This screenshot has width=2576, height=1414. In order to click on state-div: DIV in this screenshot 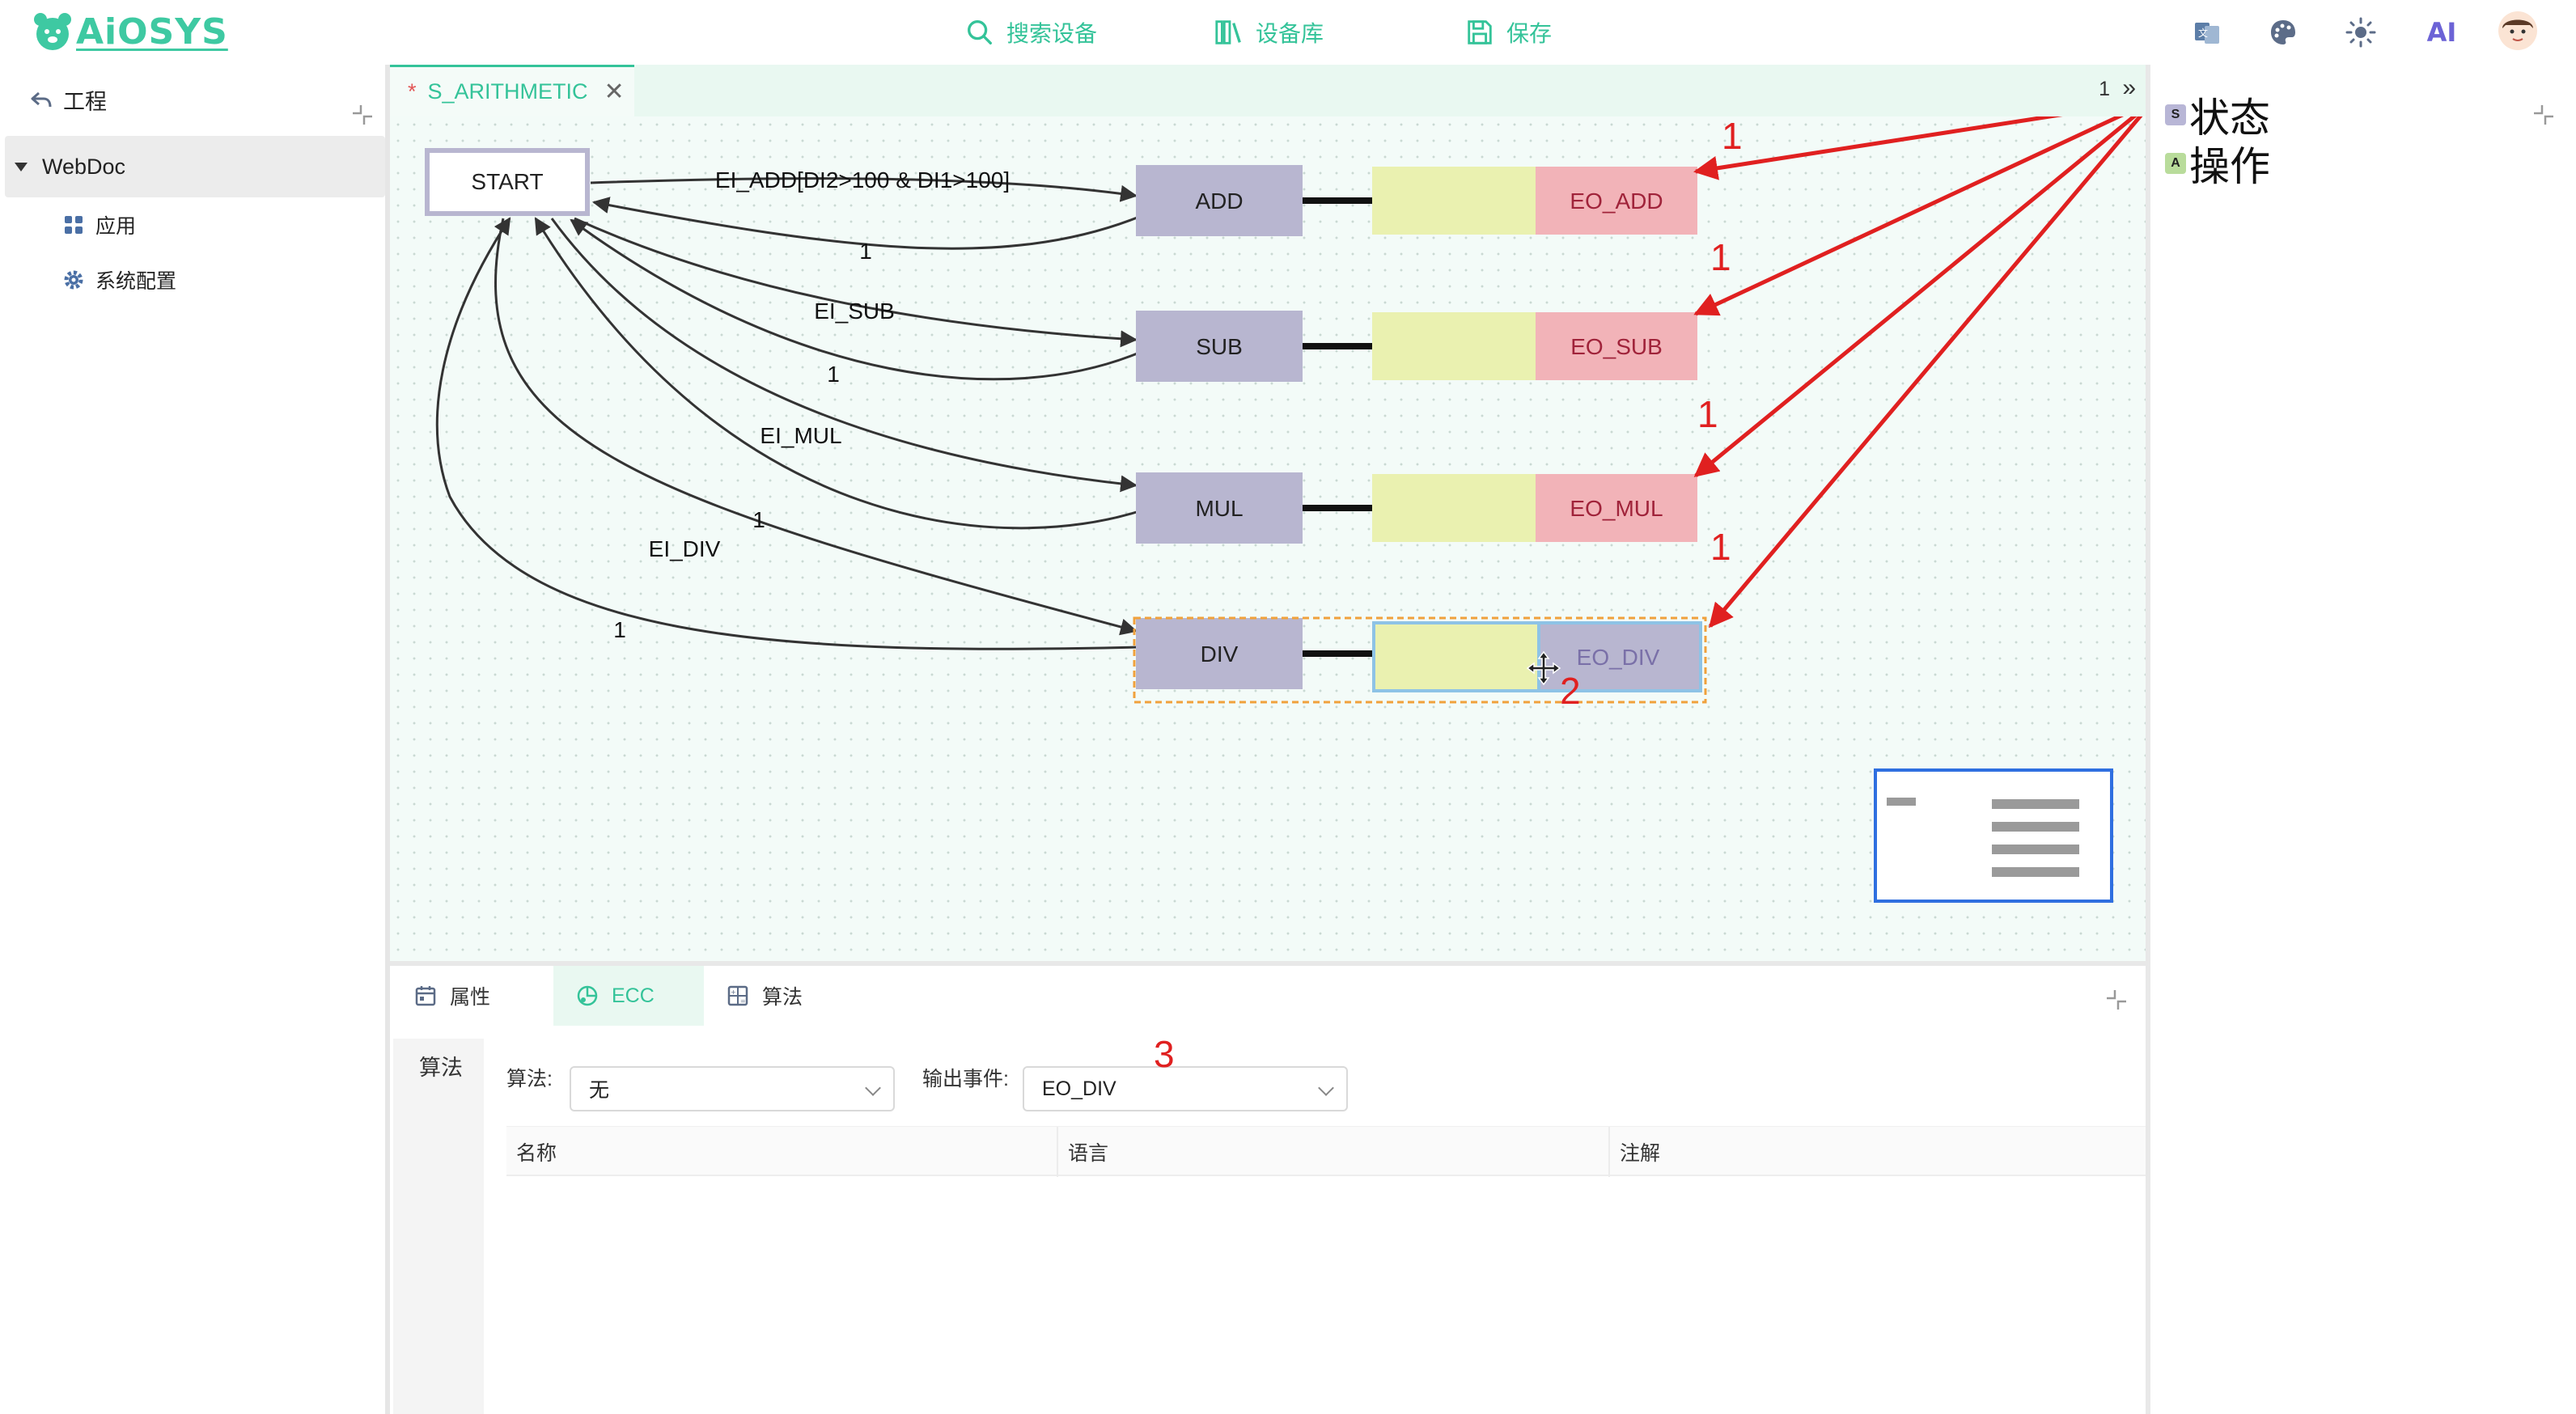, I will do `click(1219, 653)`.